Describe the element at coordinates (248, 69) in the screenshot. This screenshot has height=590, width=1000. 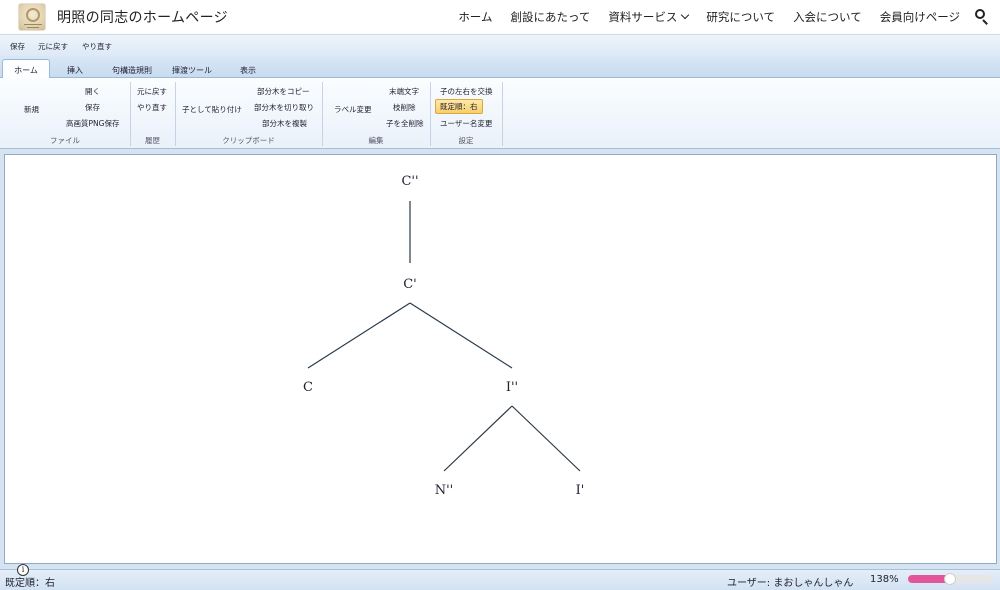
I see `tab-view: 表示` at that location.